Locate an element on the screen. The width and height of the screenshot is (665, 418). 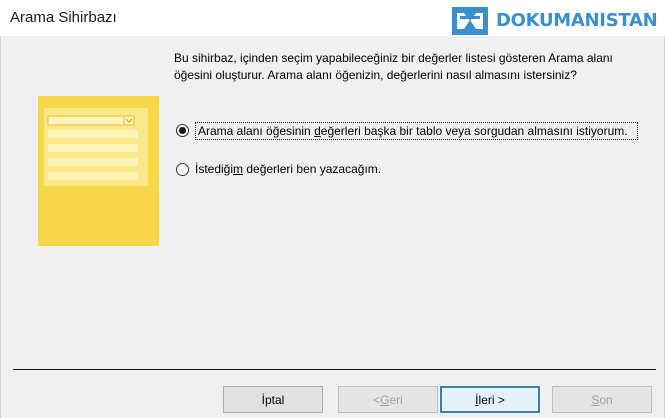
option-type-values-label: İstediğim değerleri ben yazacağım. is located at coordinates (288, 169).